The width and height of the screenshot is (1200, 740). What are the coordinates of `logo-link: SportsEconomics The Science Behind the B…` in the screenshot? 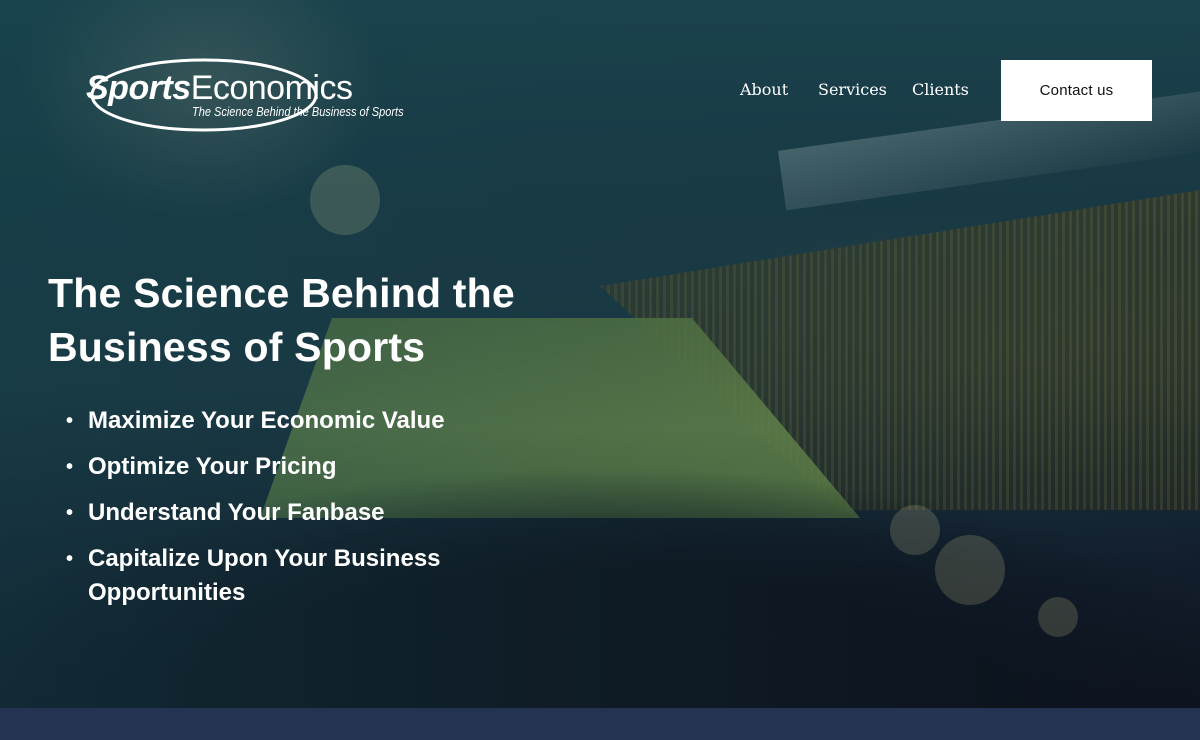 It's located at (243, 97).